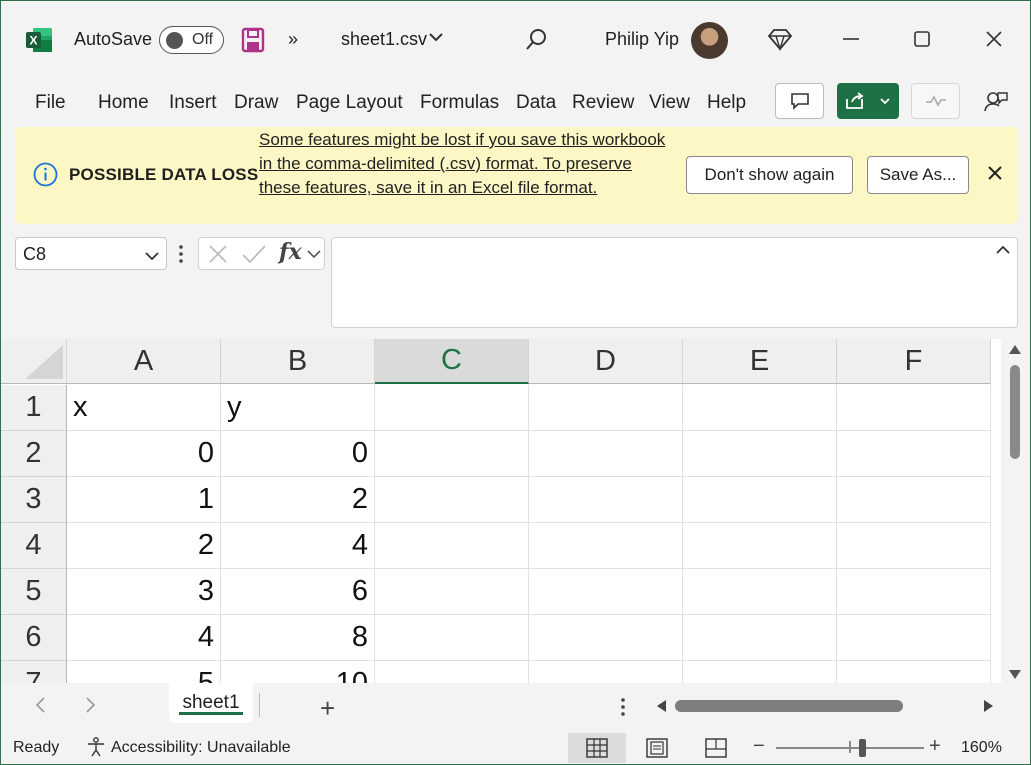  What do you see at coordinates (760, 500) in the screenshot?
I see `cell-e3` at bounding box center [760, 500].